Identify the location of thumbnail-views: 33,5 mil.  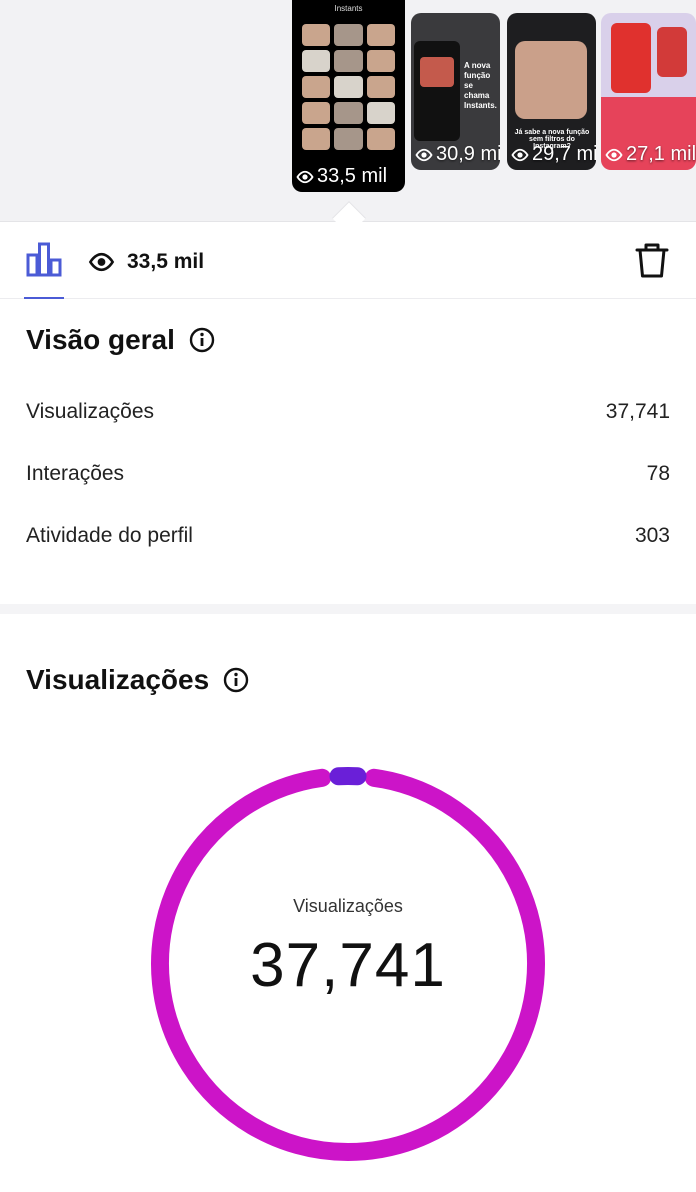
(341, 176).